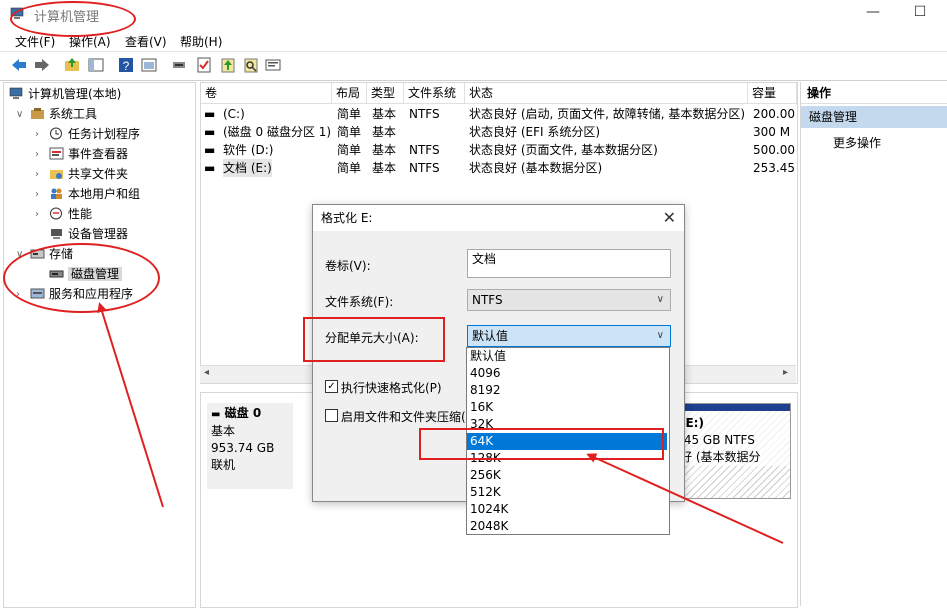 This screenshot has height=608, width=947. I want to click on annotation-arrow-to-64k, so click(685, 498).